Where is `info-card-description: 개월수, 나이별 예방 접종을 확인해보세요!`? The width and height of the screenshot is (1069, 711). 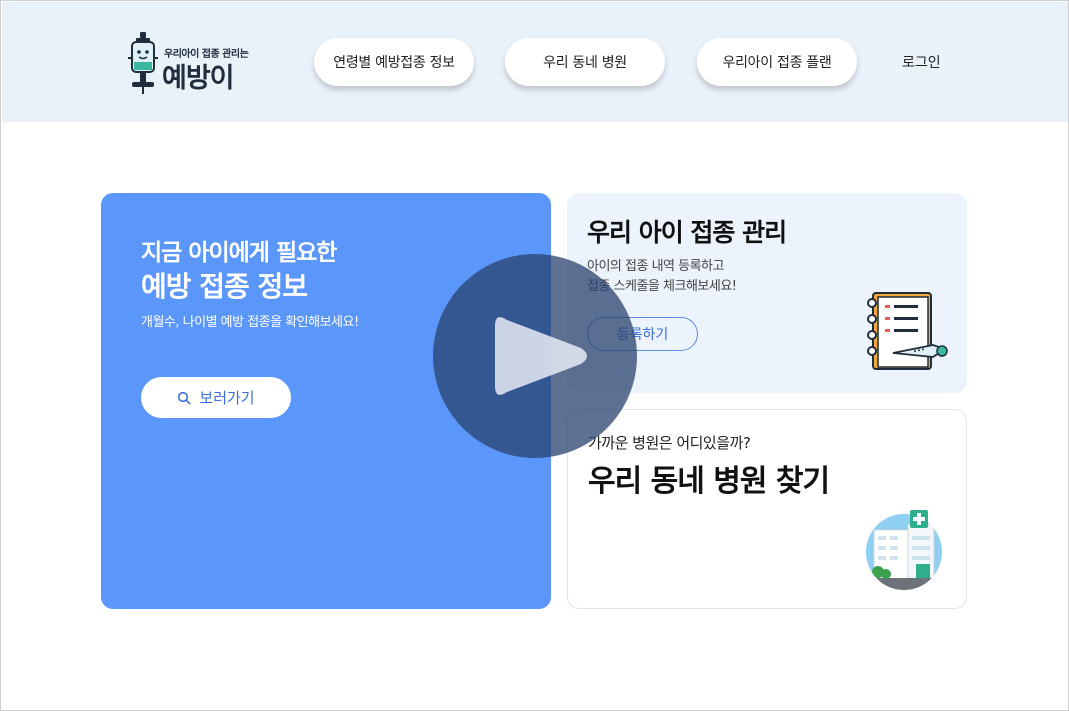 info-card-description: 개월수, 나이별 예방 접종을 확인해보세요! is located at coordinates (250, 322).